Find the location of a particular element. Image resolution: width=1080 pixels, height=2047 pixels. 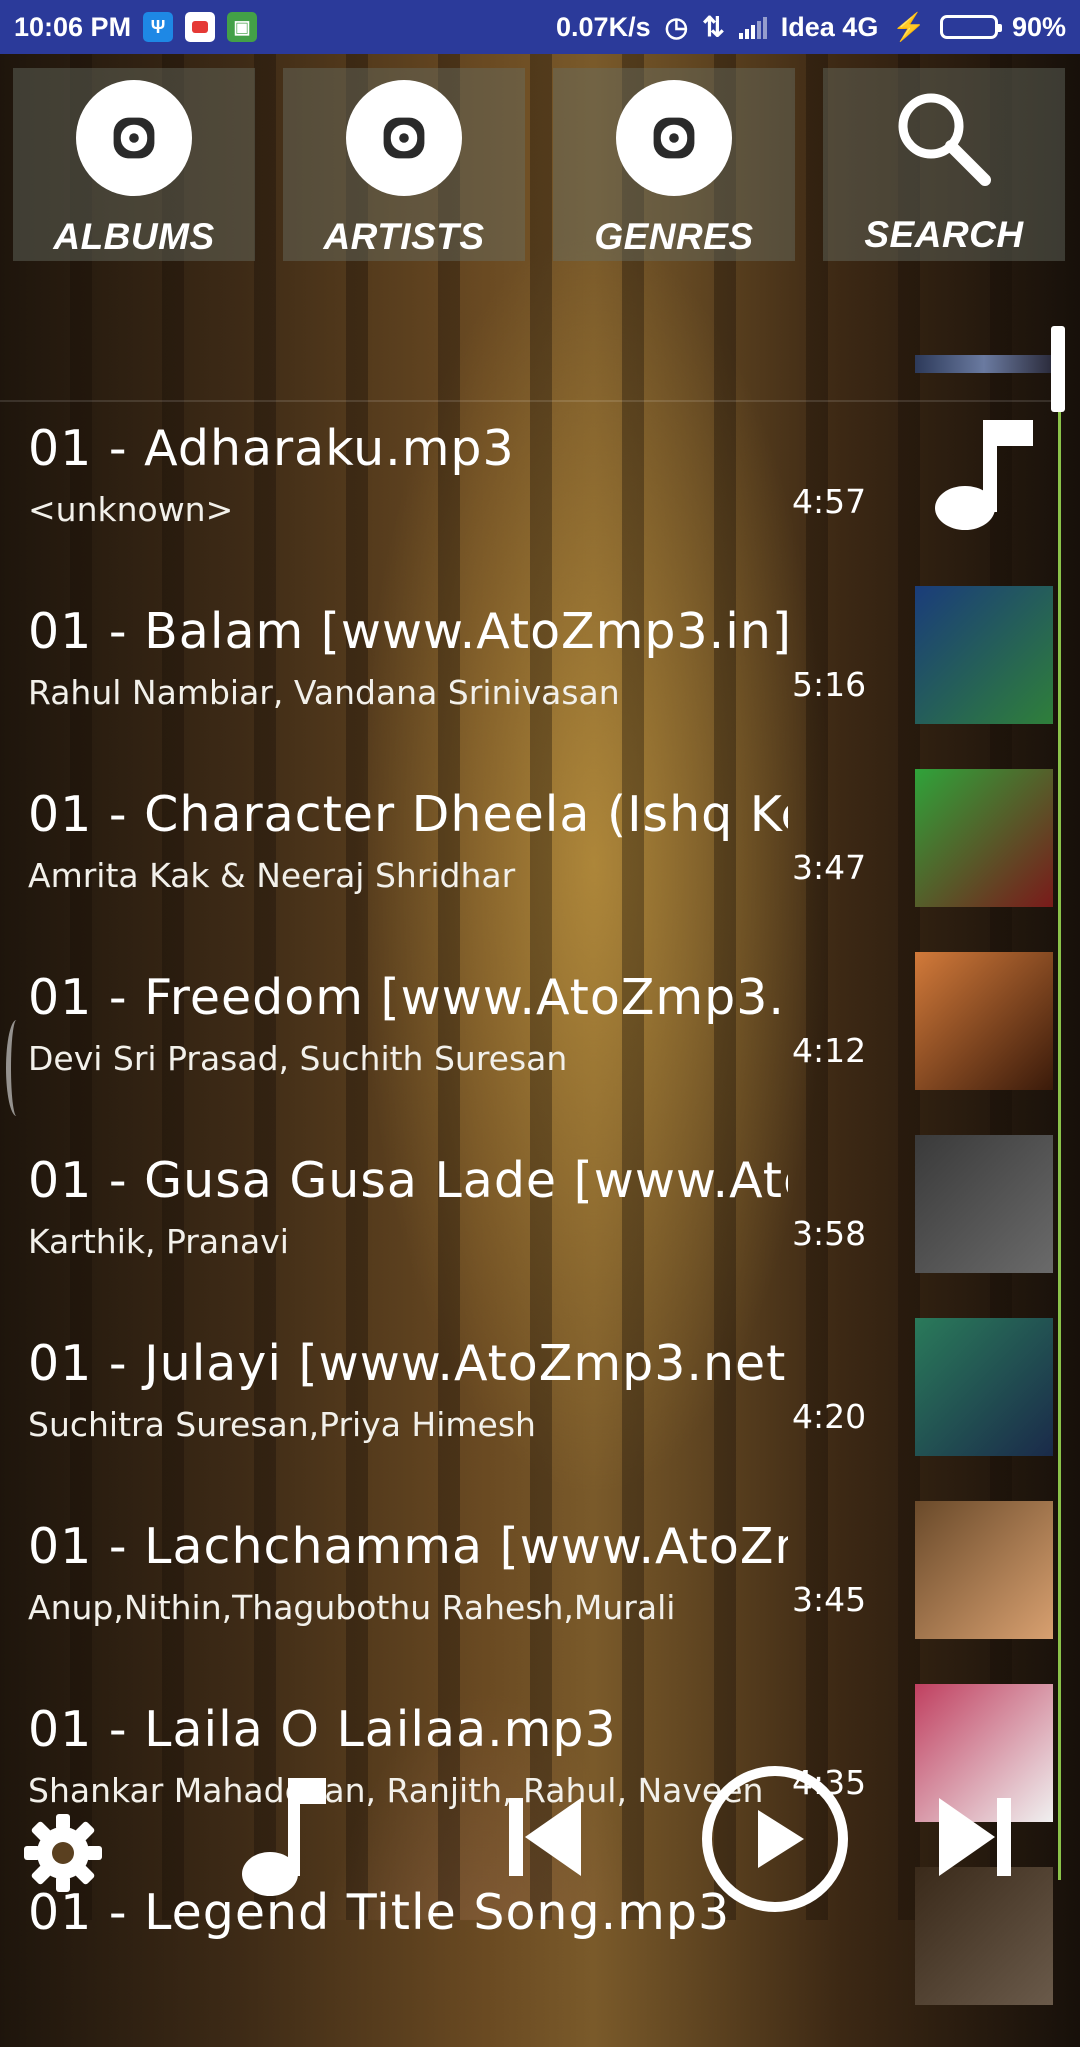

song-duration: 4:57 is located at coordinates (829, 501).